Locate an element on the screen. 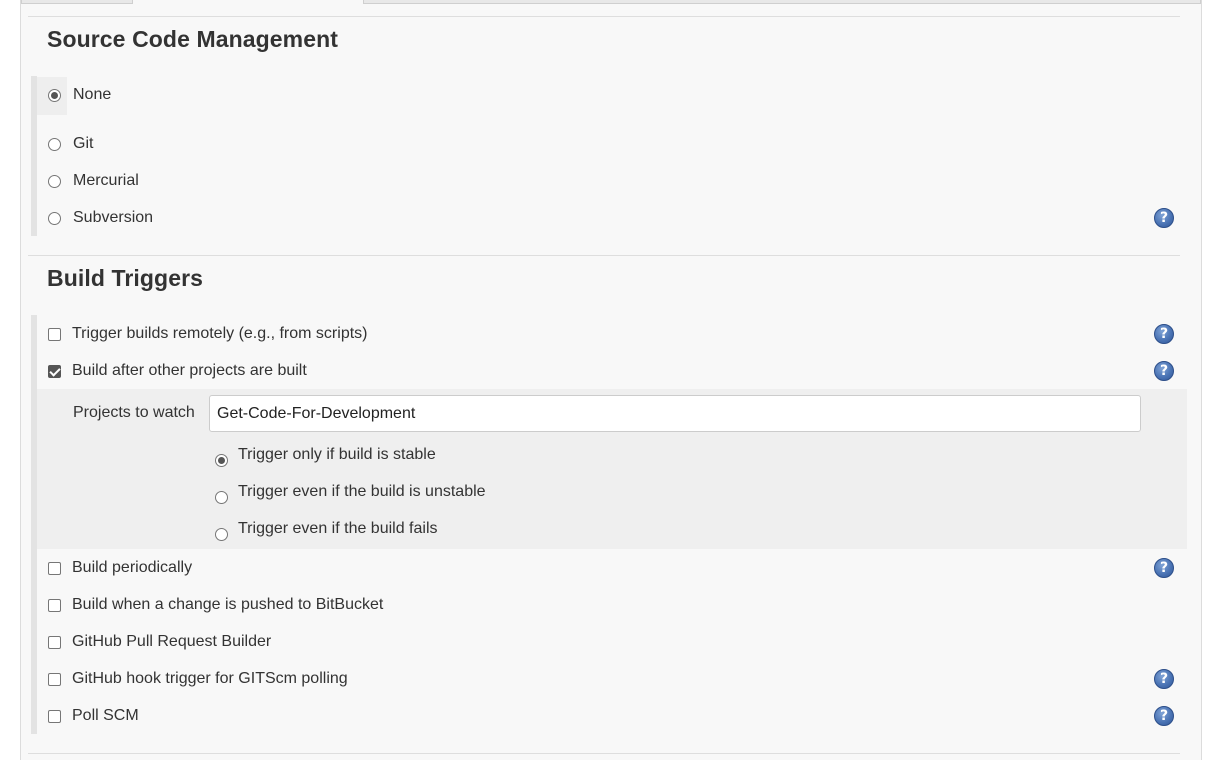 Image resolution: width=1212 pixels, height=760 pixels. trigger-option-label: Trigger only if build is stable is located at coordinates (337, 454).